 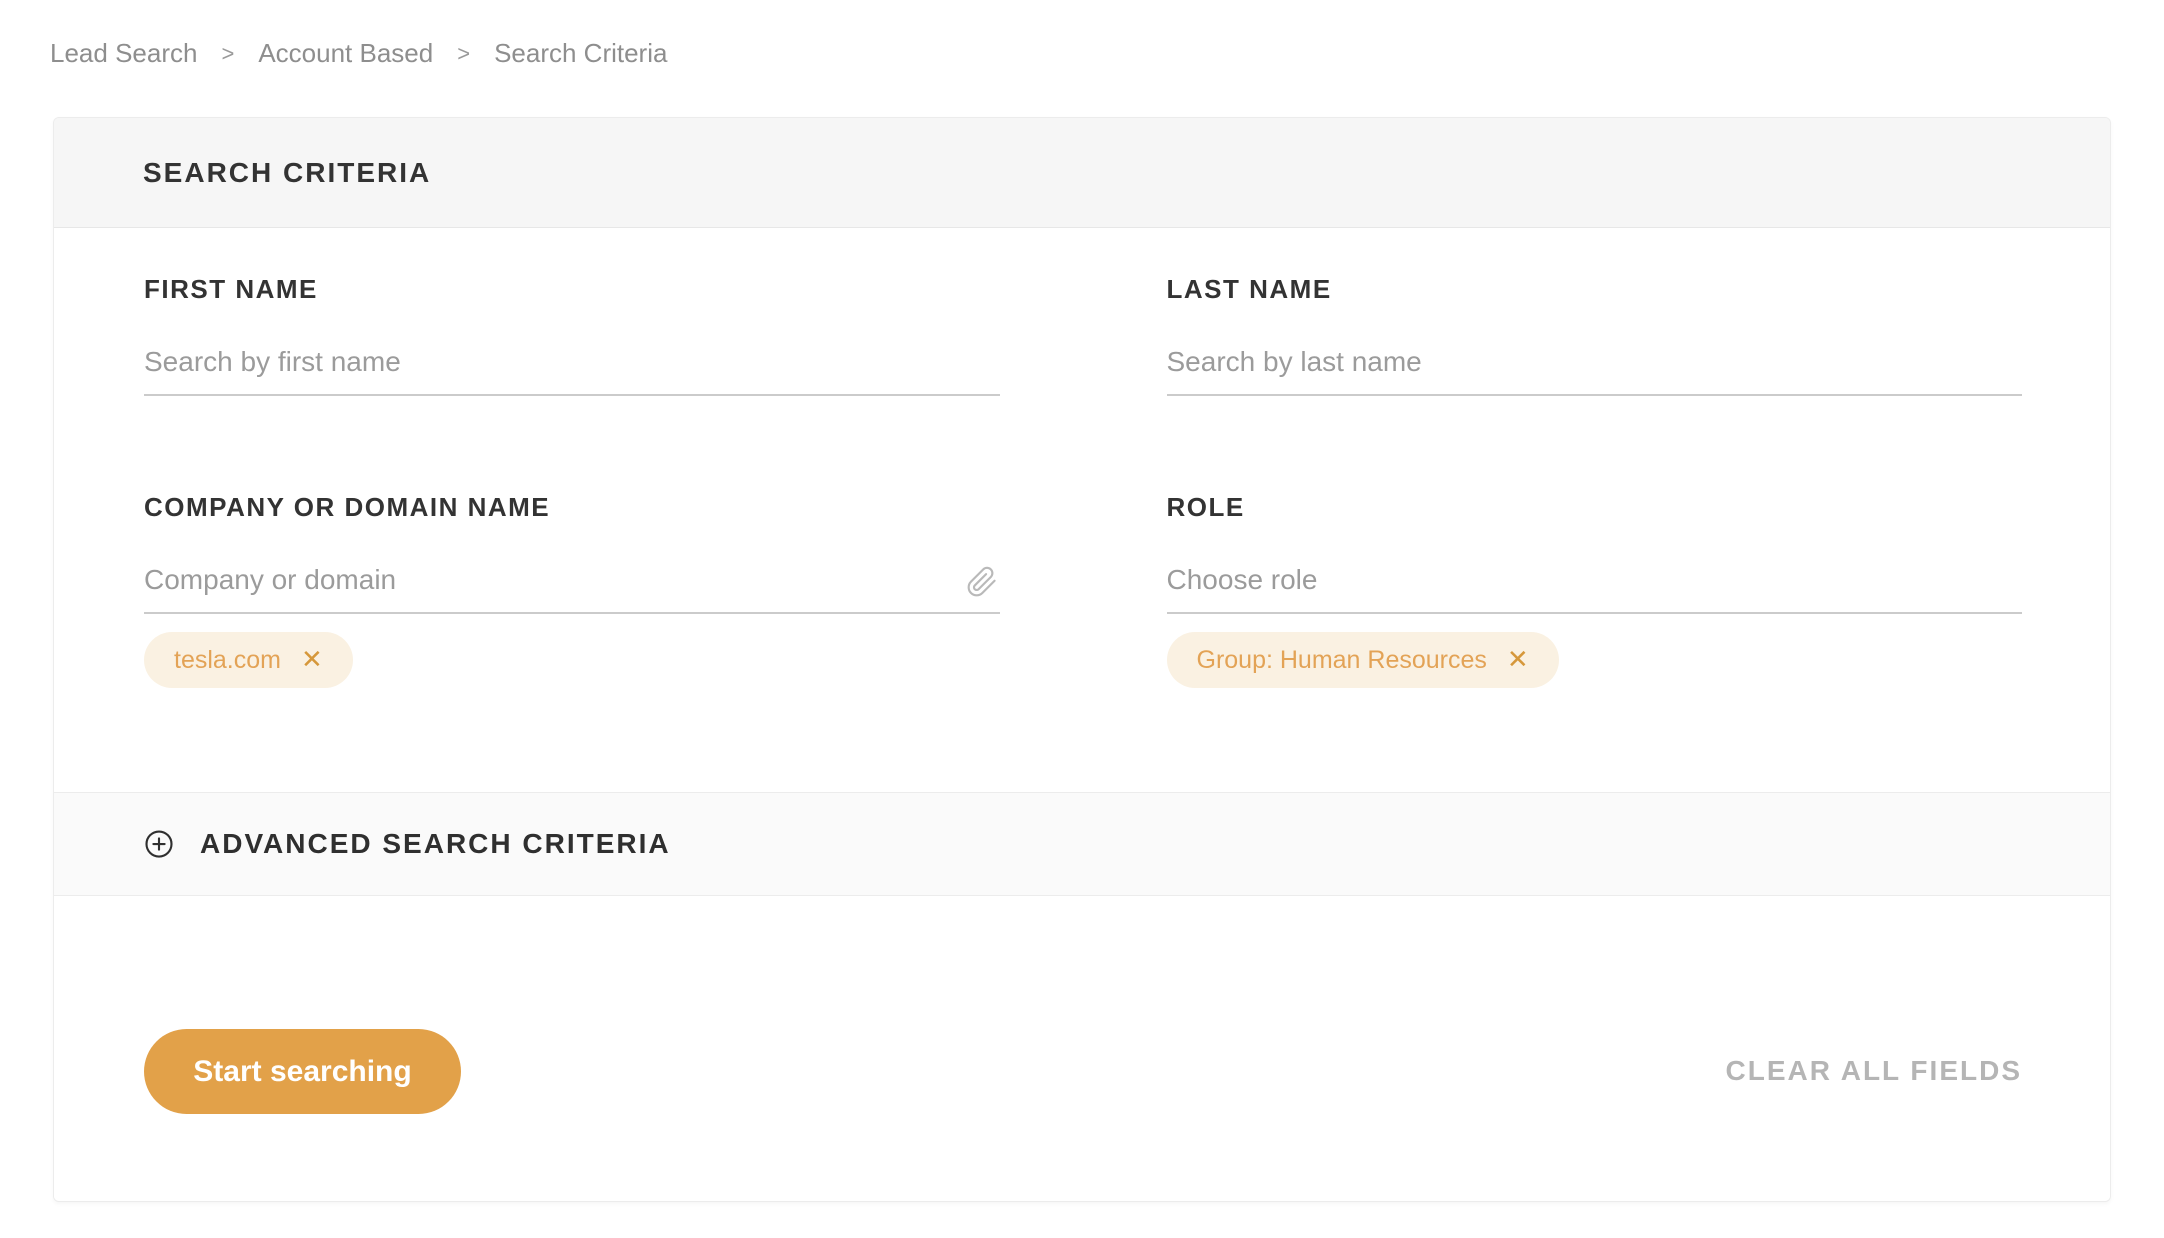 I want to click on advanced-search-label: ADVANCED SEARCH CRITERIA, so click(x=435, y=843).